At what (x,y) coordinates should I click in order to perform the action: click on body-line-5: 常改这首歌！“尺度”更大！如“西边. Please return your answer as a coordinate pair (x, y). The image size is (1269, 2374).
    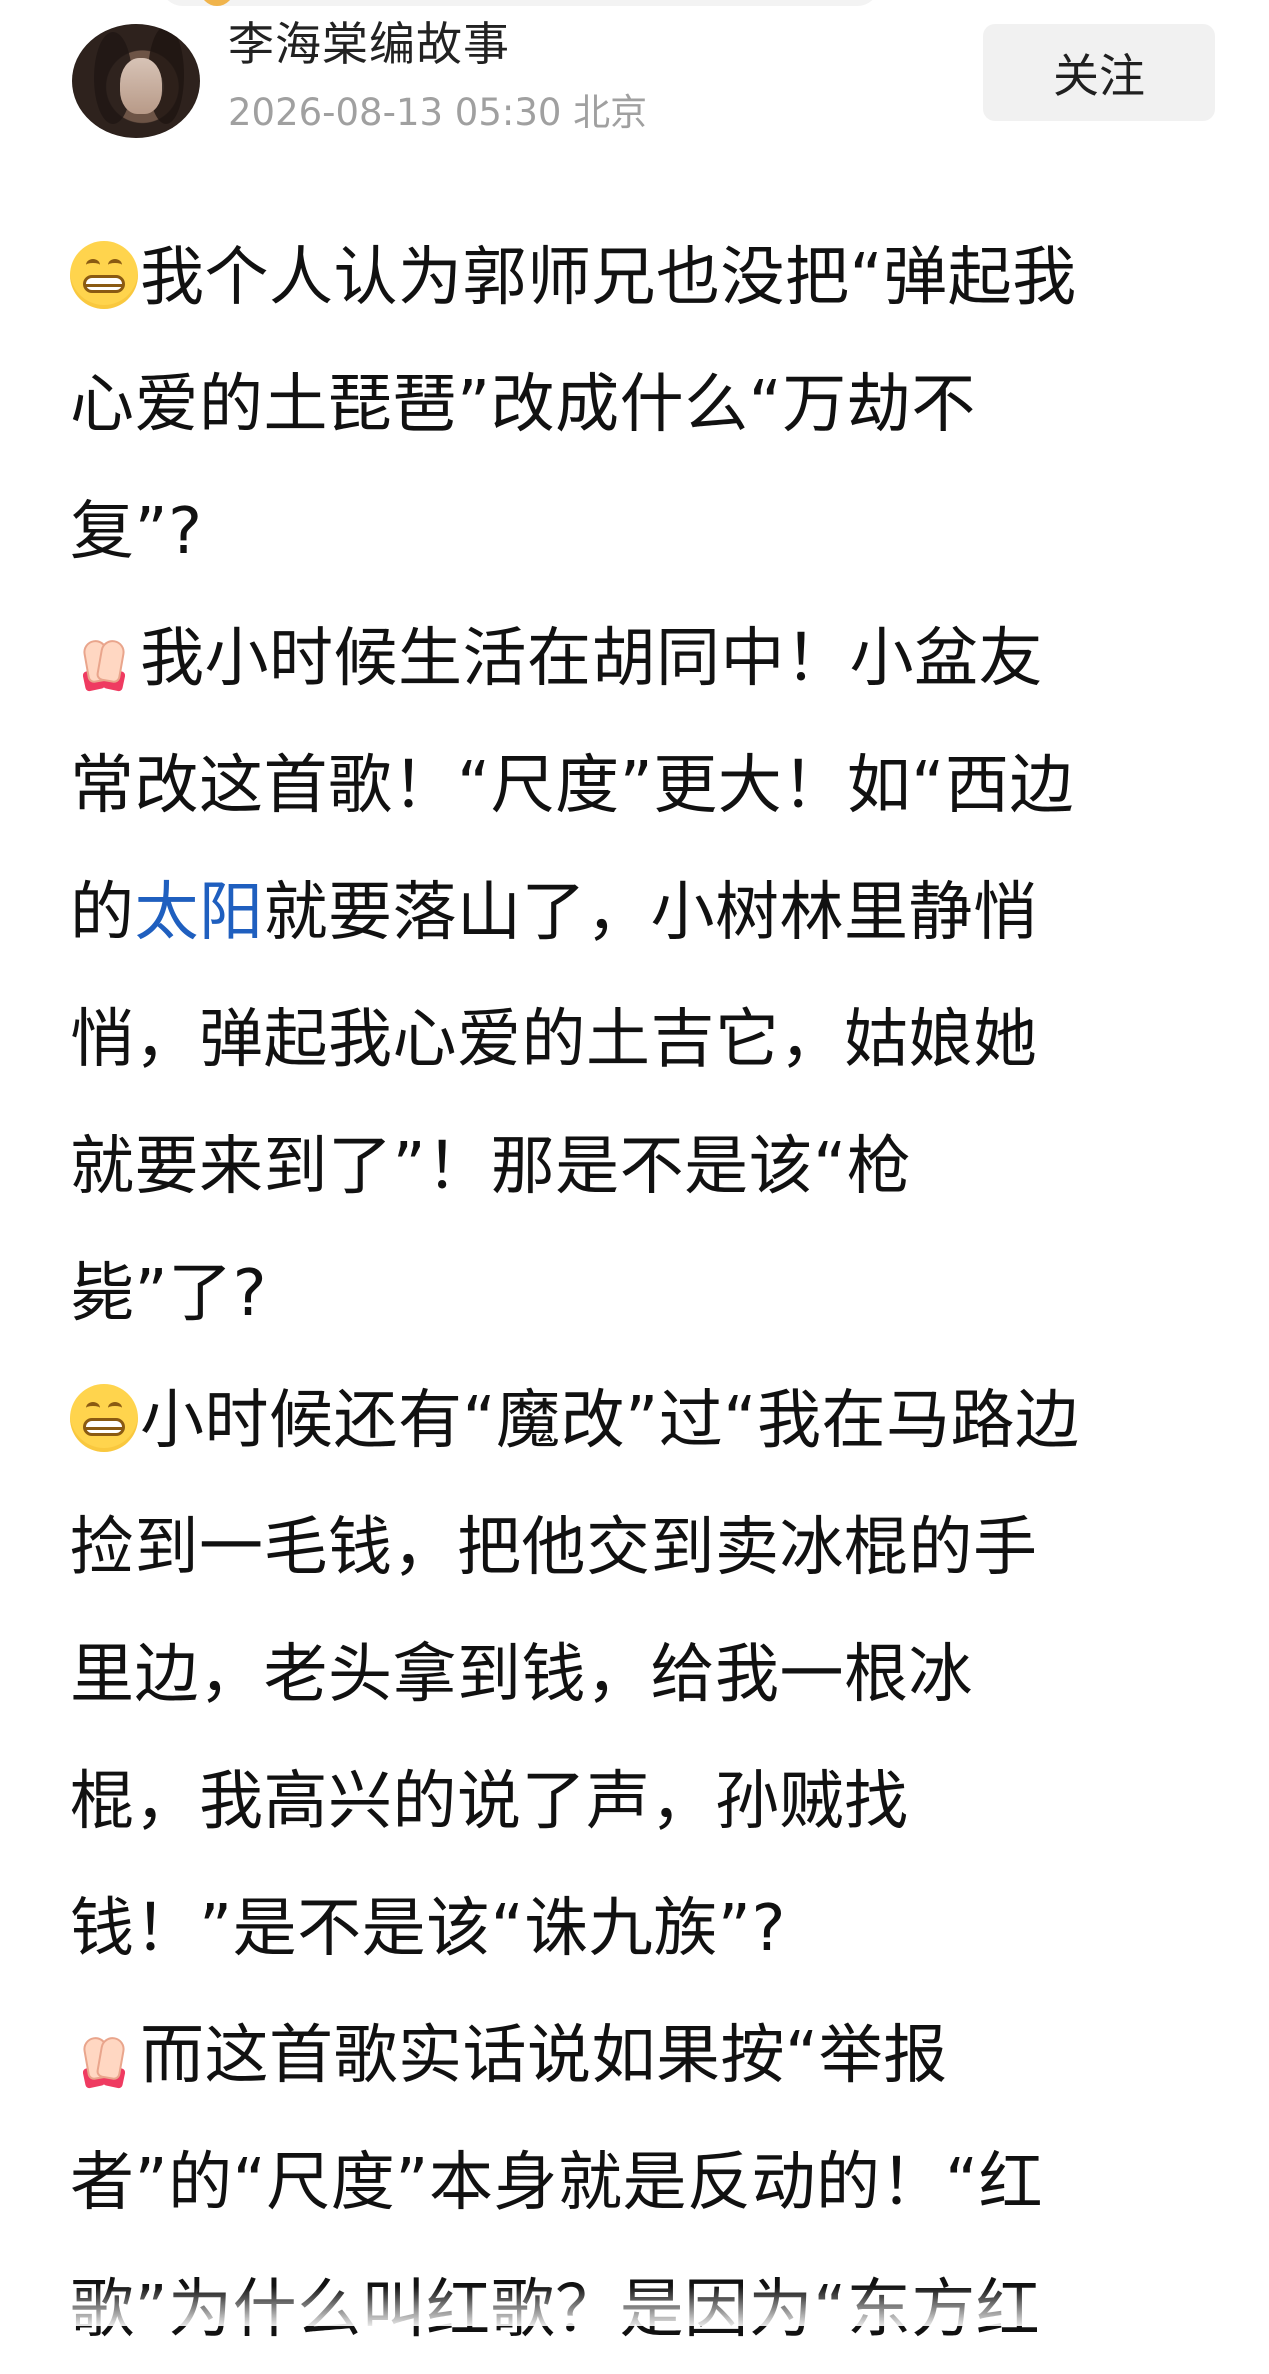
    Looking at the image, I should click on (650, 786).